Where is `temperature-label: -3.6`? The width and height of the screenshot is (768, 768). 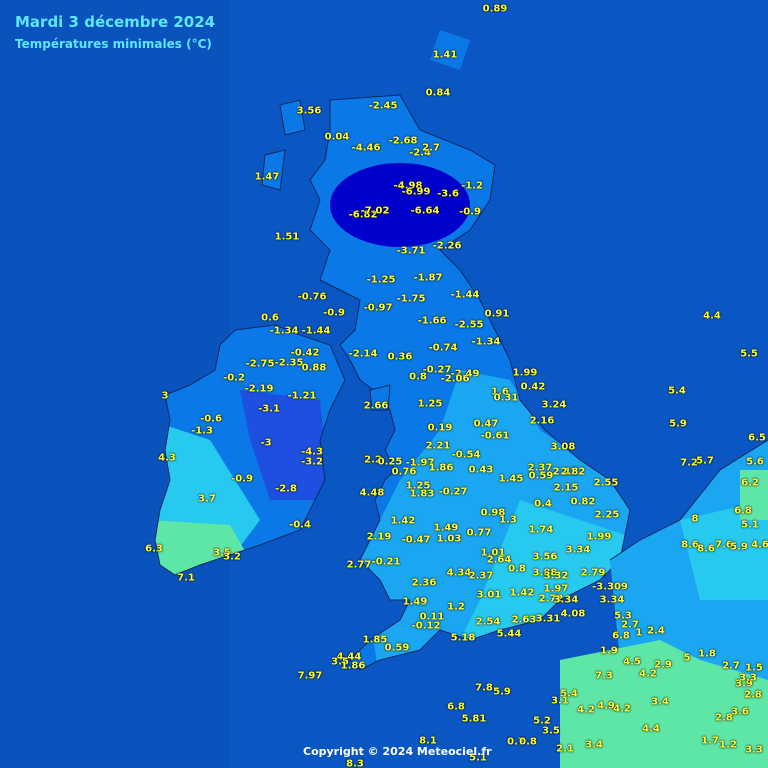 temperature-label: -3.6 is located at coordinates (448, 194).